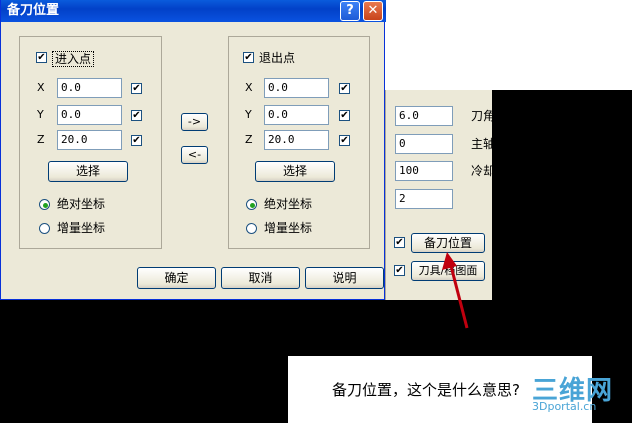 This screenshot has width=632, height=423. What do you see at coordinates (44, 228) in the screenshot?
I see `entry-increment-radio` at bounding box center [44, 228].